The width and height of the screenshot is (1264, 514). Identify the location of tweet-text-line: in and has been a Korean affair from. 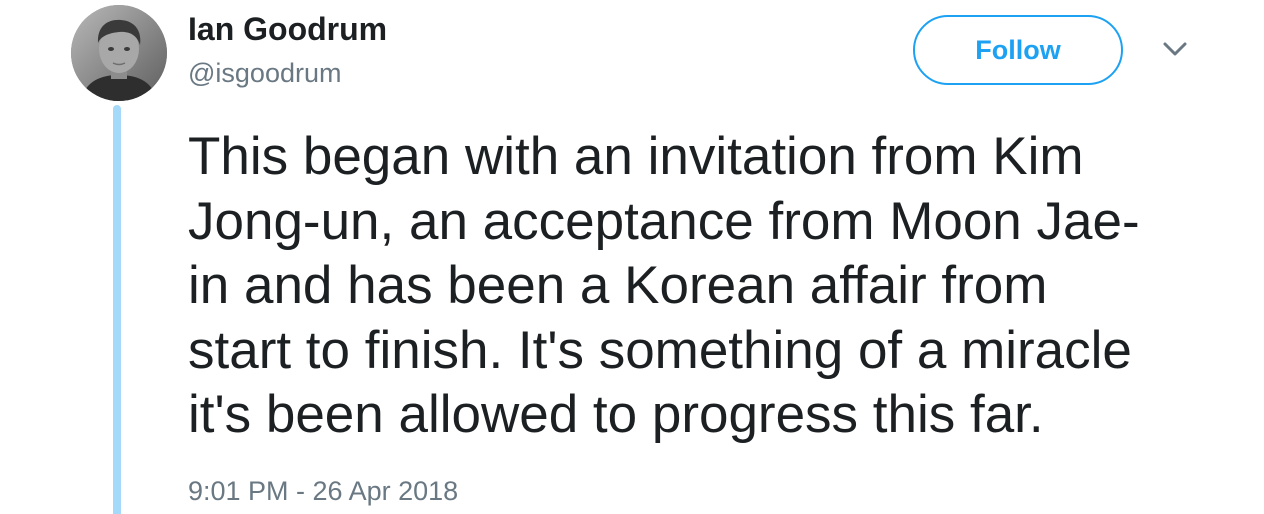
(618, 285).